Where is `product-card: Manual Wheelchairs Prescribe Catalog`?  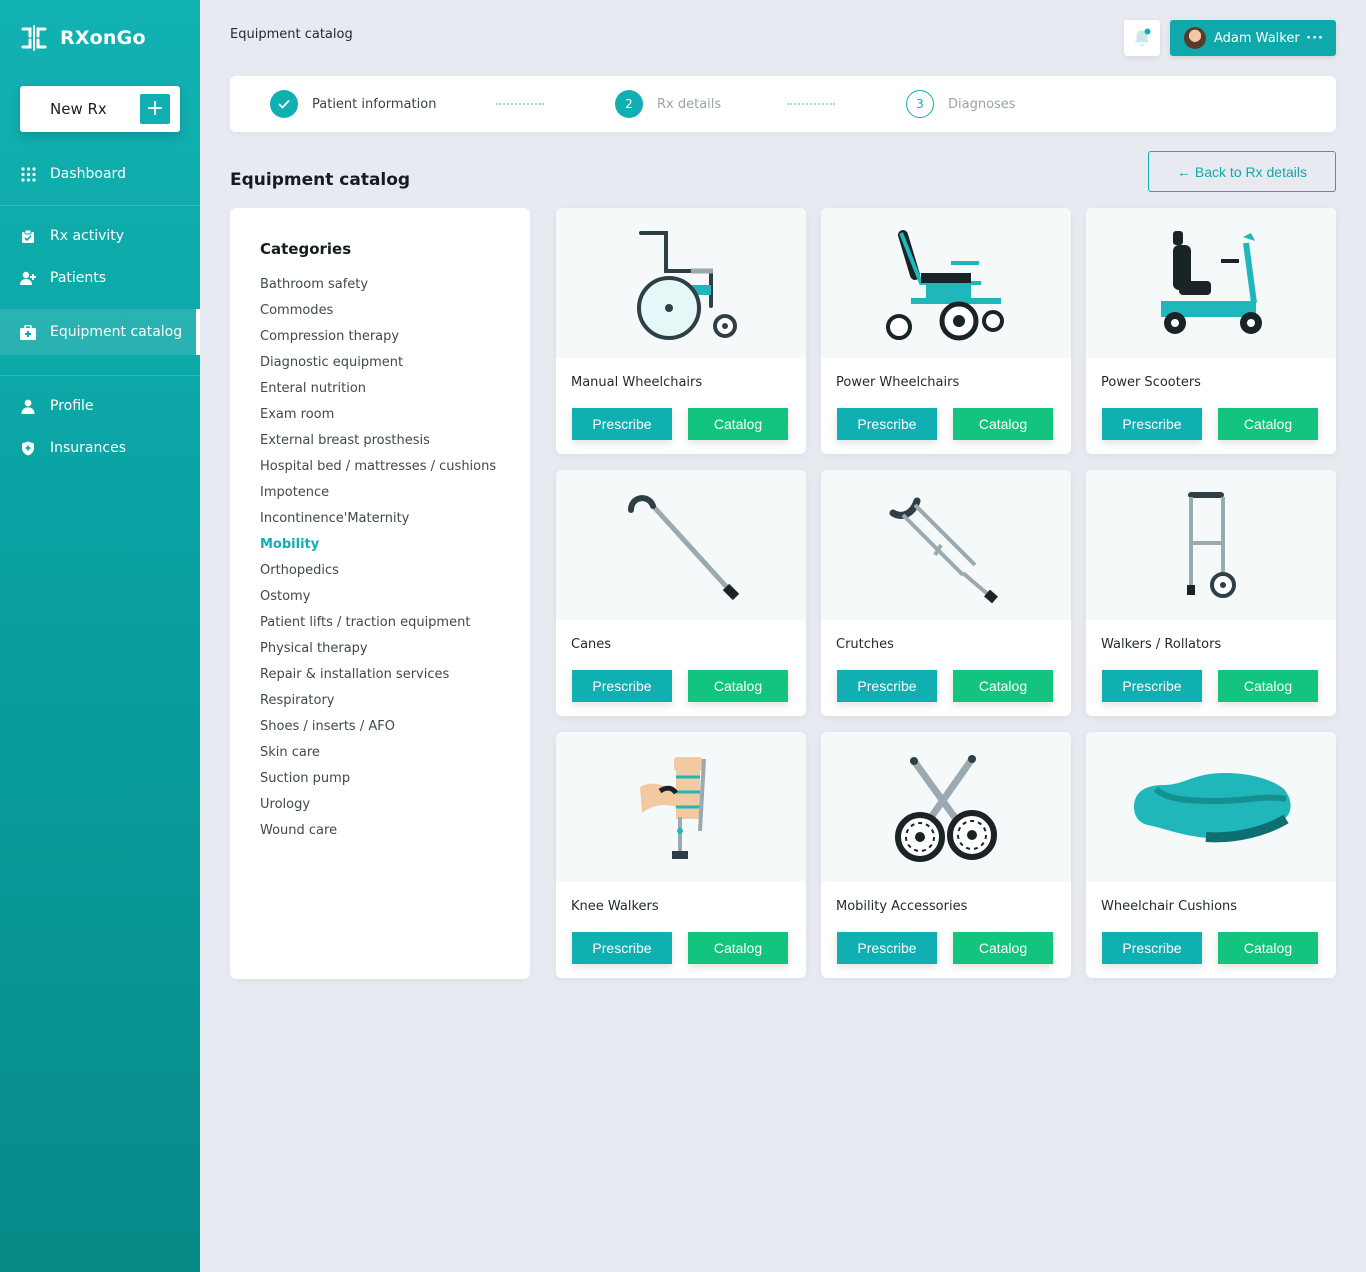
product-card: Manual Wheelchairs Prescribe Catalog is located at coordinates (681, 331).